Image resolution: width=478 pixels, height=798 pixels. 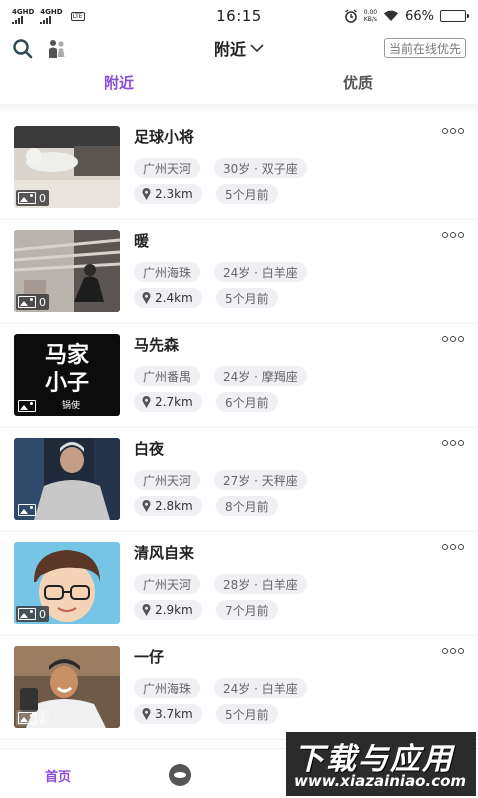 I want to click on watermark: 下载与应用 www.xiazainiao.com, so click(x=381, y=764).